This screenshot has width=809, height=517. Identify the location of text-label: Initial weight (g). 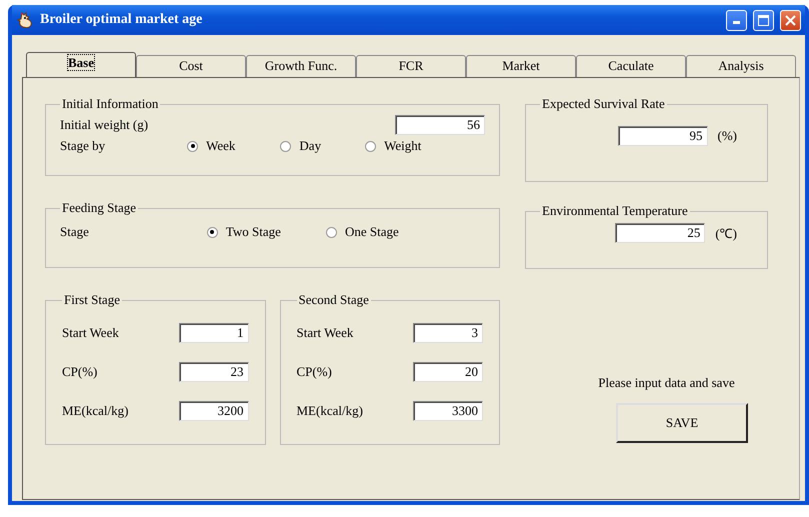
(105, 125).